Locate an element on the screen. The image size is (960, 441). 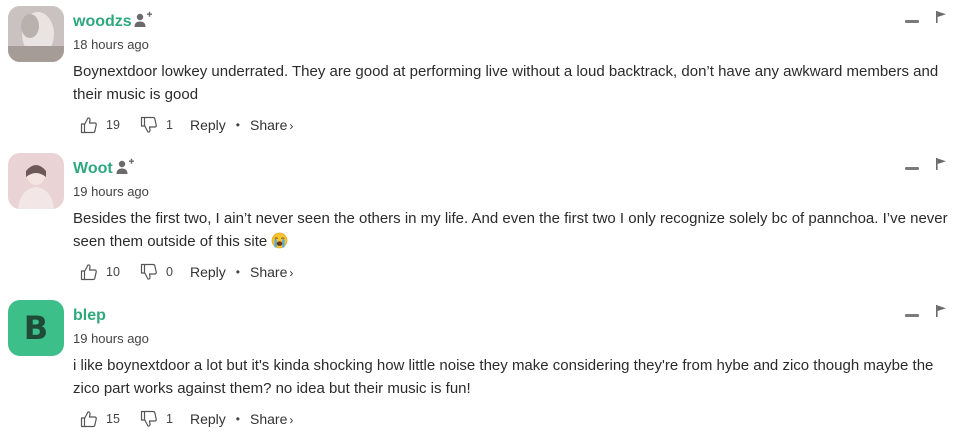
comment-actions: 15 1 Reply • Share › is located at coordinates (186, 419).